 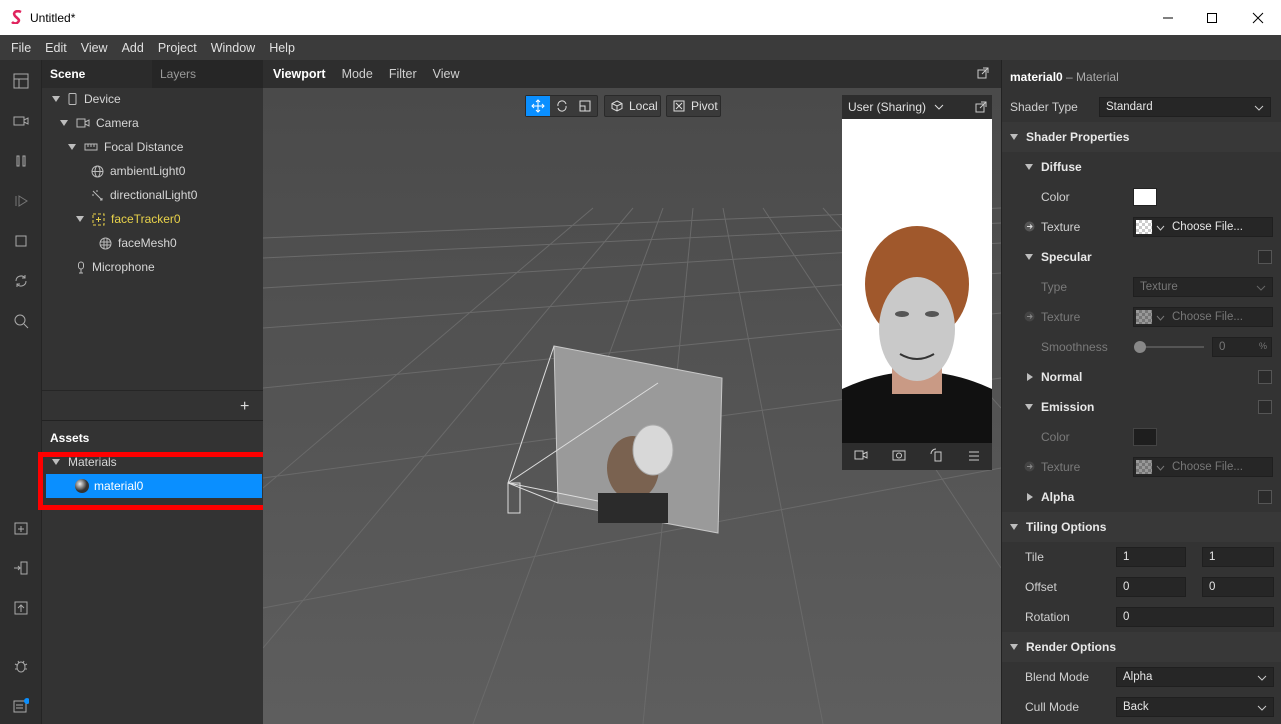 I want to click on specular-type-select: Texture, so click(x=1203, y=287).